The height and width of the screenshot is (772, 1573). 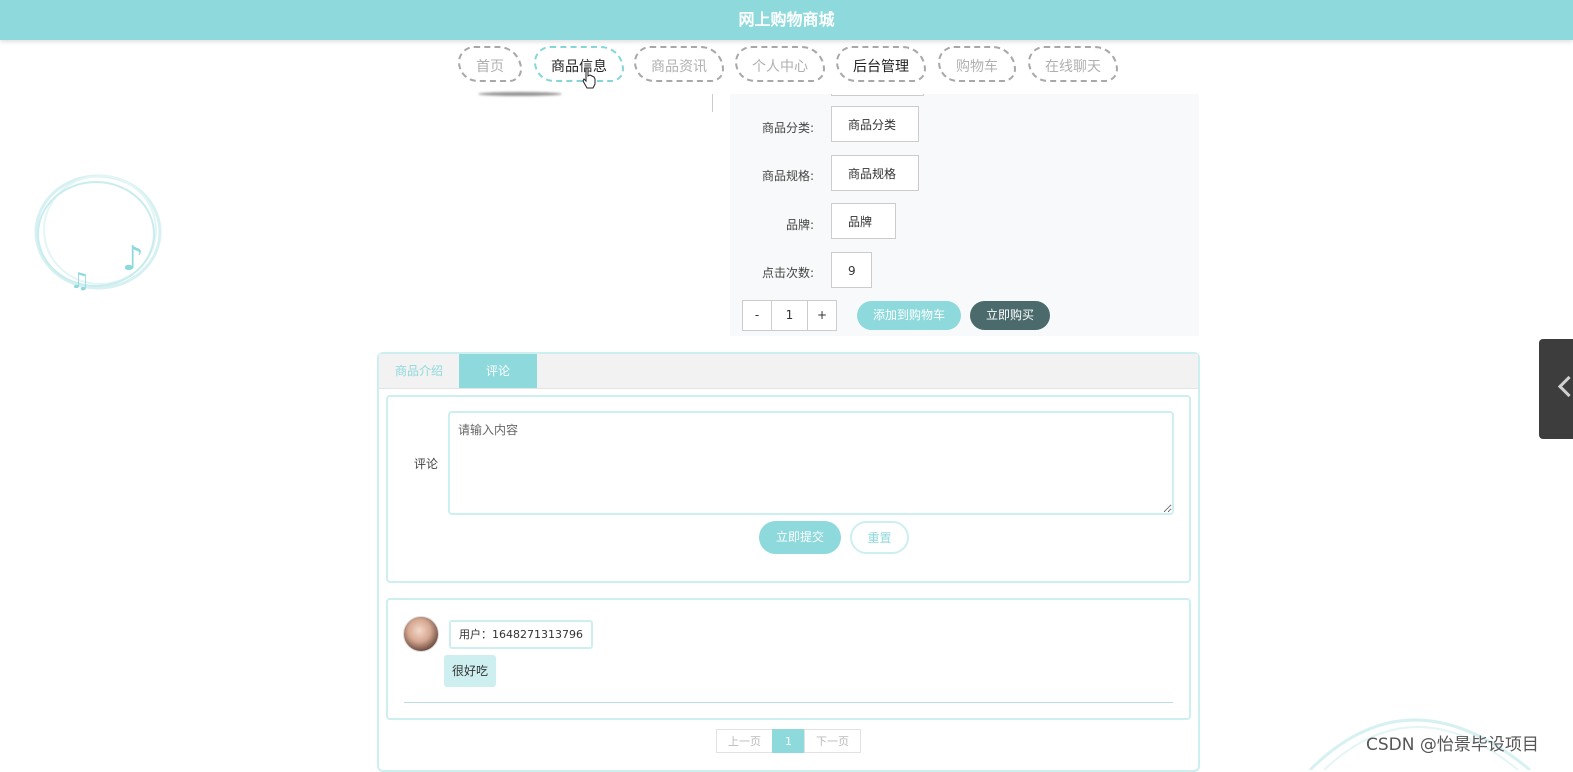 What do you see at coordinates (757, 315) in the screenshot?
I see `quantity-minus-button: -` at bounding box center [757, 315].